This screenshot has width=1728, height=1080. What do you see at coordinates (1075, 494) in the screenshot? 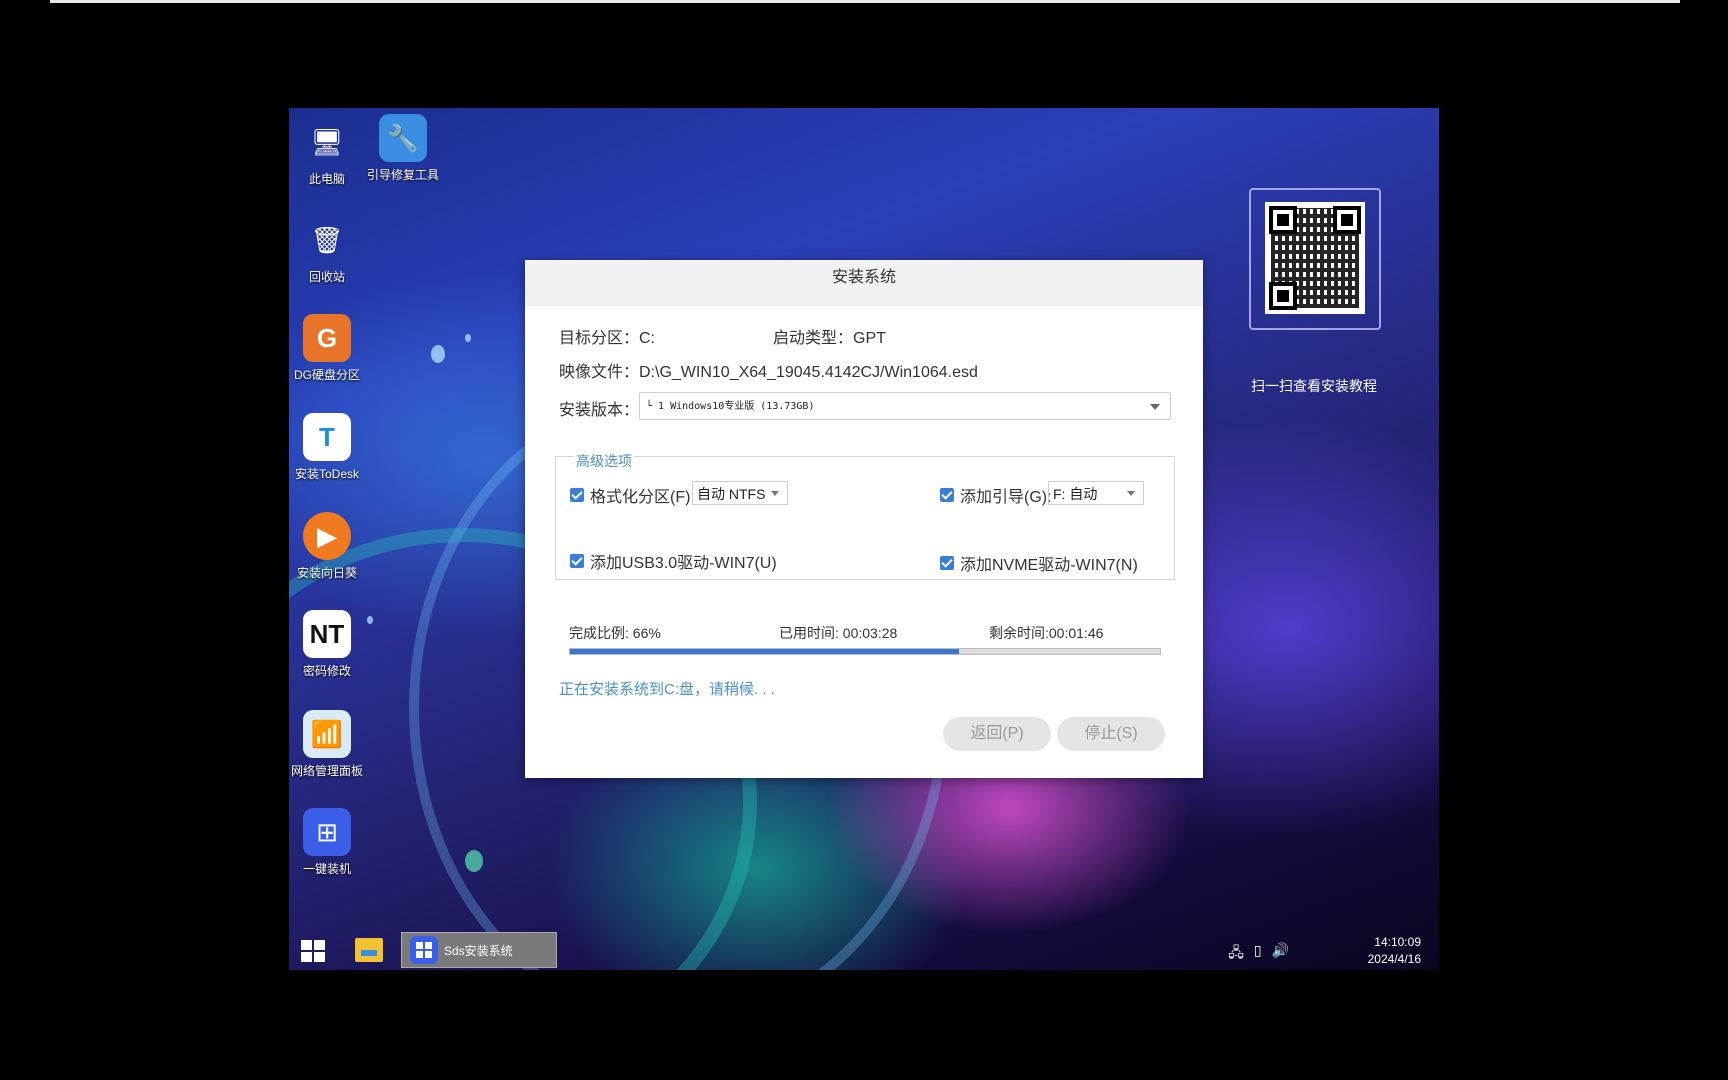
I see `boot-drive-value: F: 自动` at bounding box center [1075, 494].